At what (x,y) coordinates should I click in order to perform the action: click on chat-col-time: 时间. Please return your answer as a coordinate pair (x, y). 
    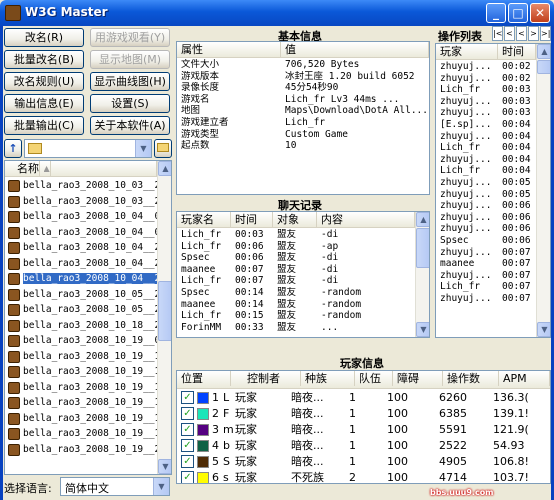
    Looking at the image, I should click on (252, 219).